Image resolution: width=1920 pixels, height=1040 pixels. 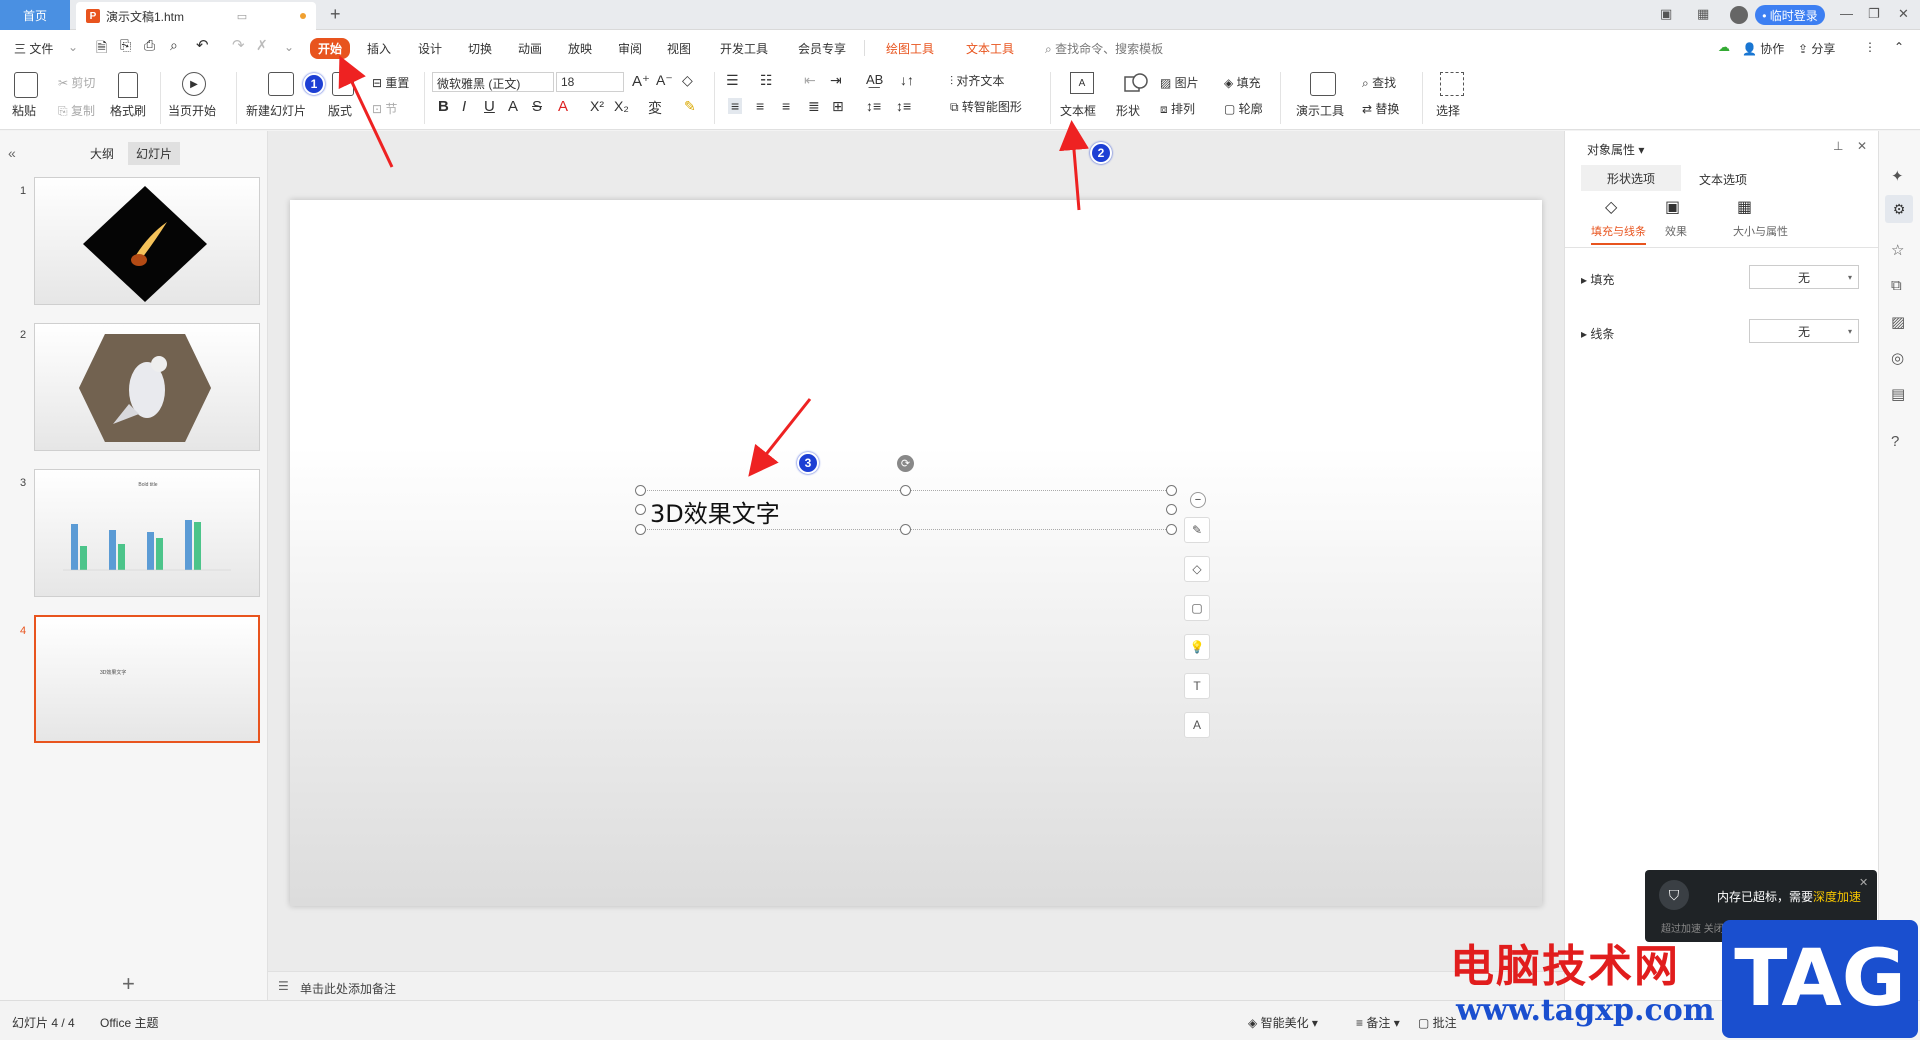 What do you see at coordinates (1862, 146) in the screenshot?
I see `close-panel-icon: ✕` at bounding box center [1862, 146].